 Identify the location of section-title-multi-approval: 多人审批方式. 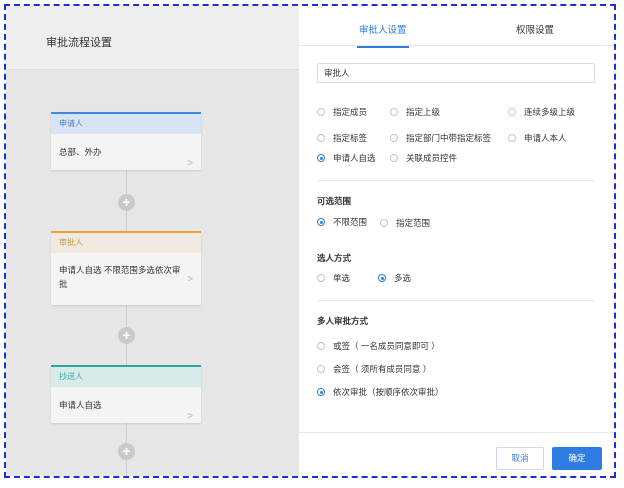
(343, 321).